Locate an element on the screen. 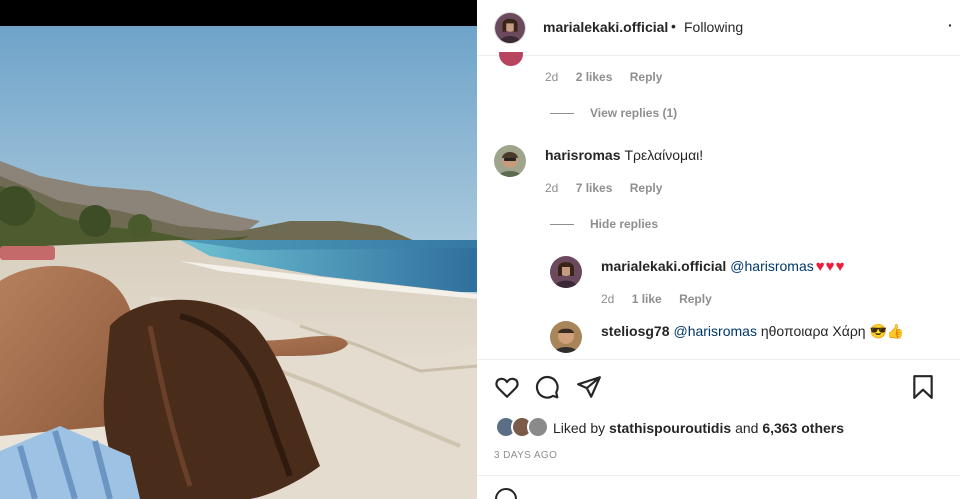  reply-username: steliosg78 is located at coordinates (635, 331).